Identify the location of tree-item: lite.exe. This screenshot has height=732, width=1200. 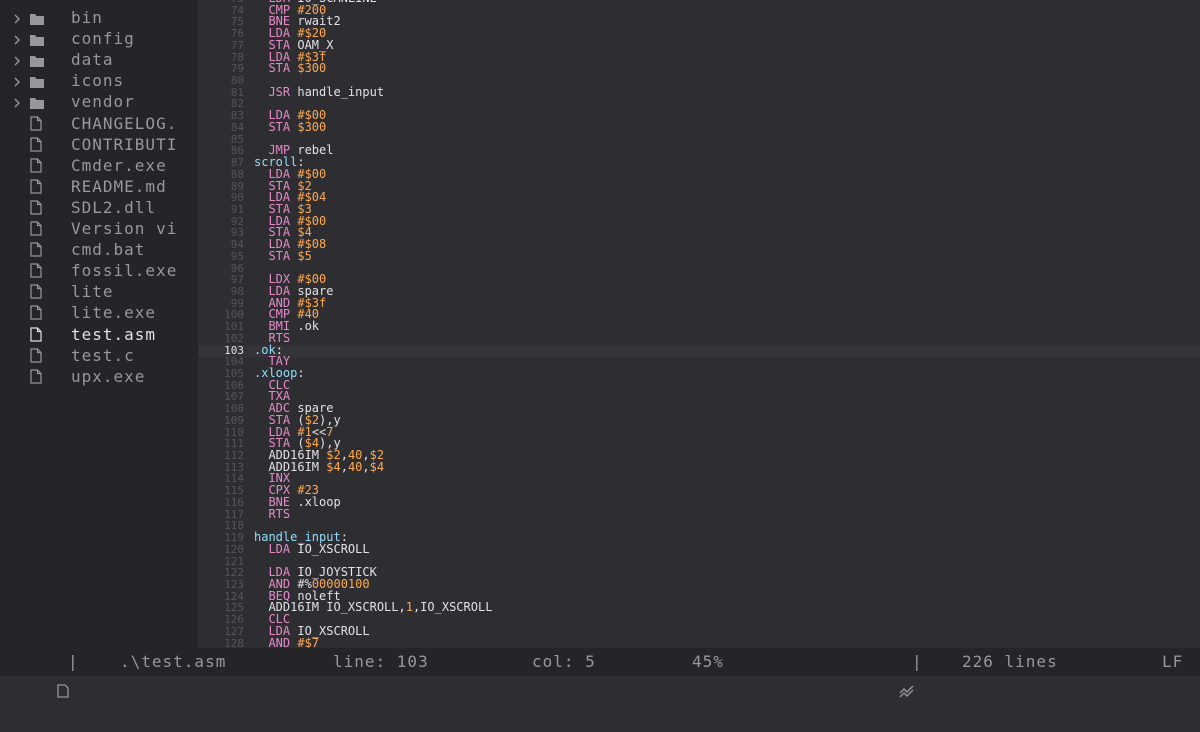
(99, 312).